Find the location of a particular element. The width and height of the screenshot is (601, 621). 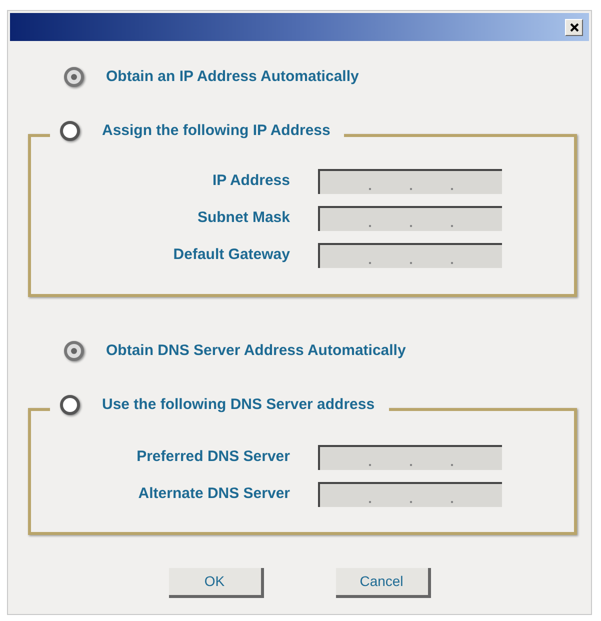

close-icon is located at coordinates (574, 27).